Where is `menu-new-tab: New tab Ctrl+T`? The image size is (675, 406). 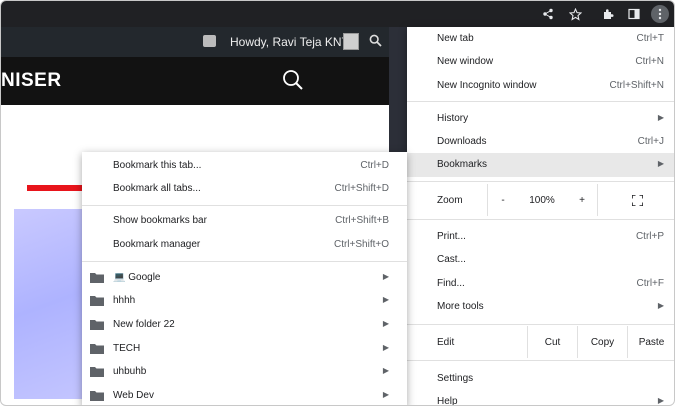
menu-new-tab: New tab Ctrl+T is located at coordinates (540, 39).